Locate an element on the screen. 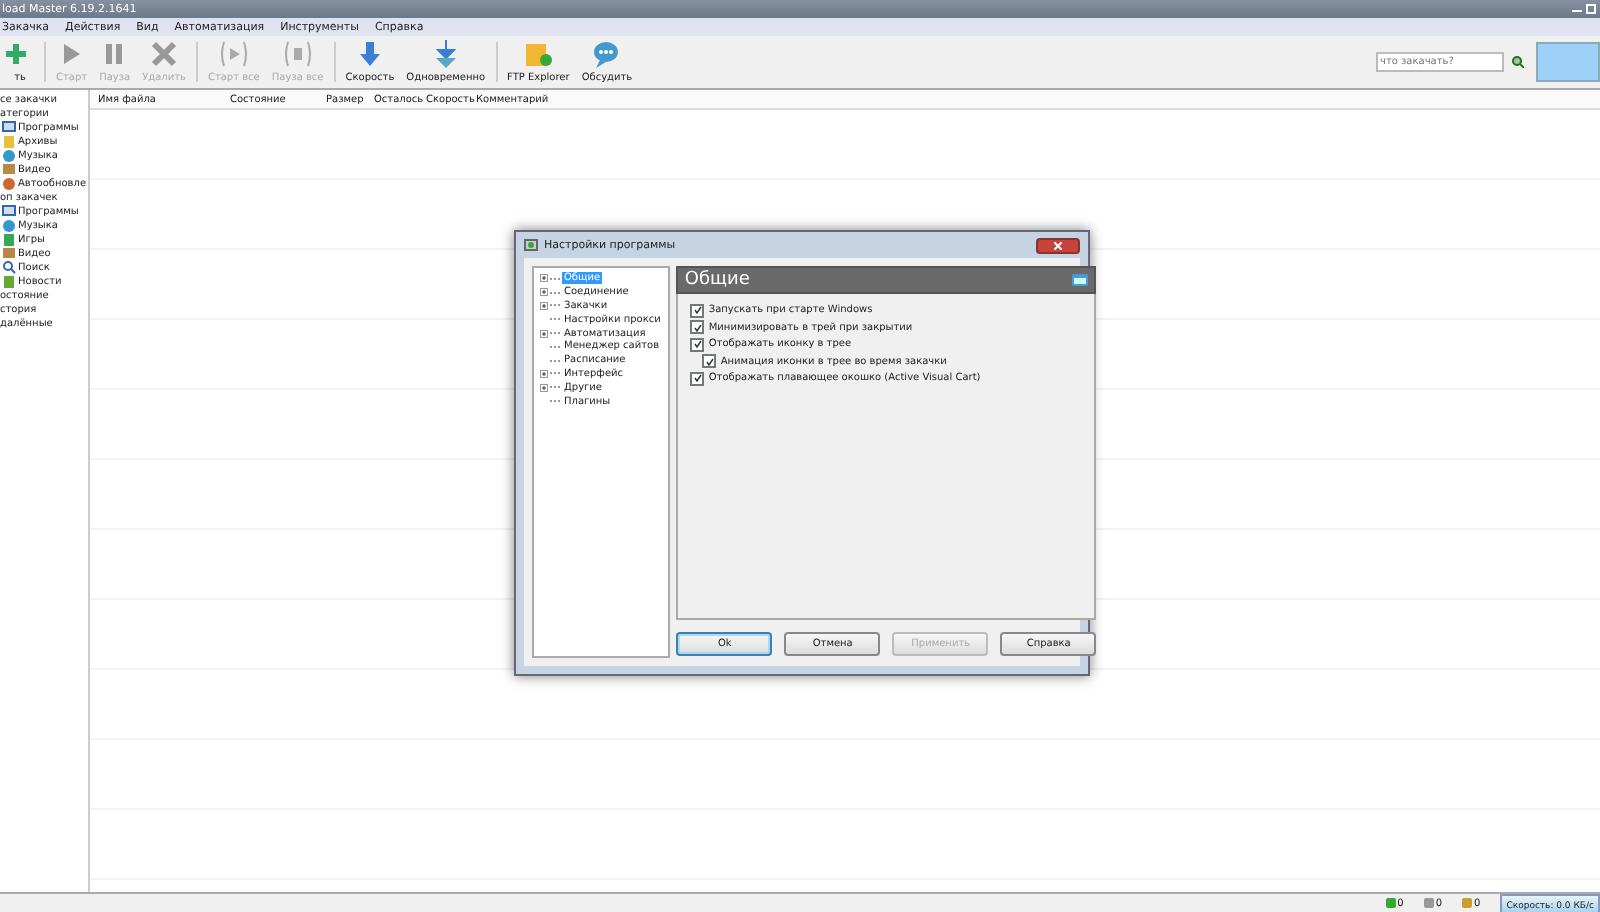  arrows-icon is located at coordinates (445, 54).